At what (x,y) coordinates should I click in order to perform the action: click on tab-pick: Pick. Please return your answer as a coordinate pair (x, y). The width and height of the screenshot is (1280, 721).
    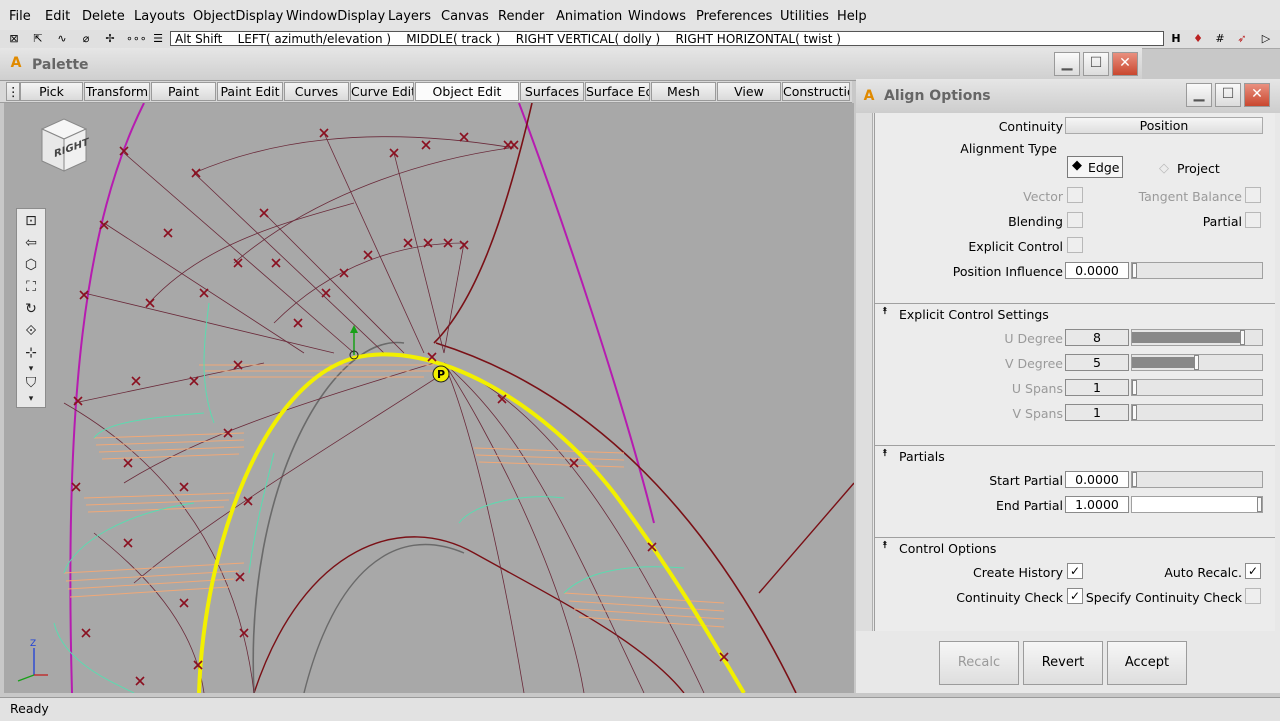
    Looking at the image, I should click on (51, 91).